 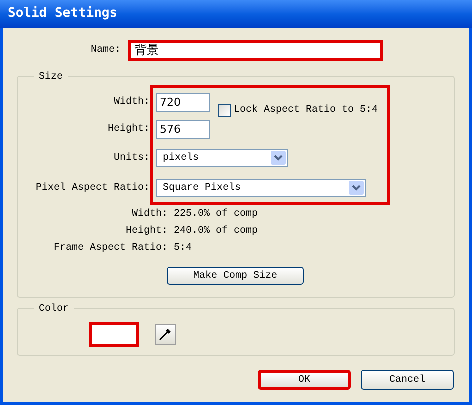 I want to click on checkbox-label: Lock Aspect Ratio to 5:4, so click(x=306, y=111).